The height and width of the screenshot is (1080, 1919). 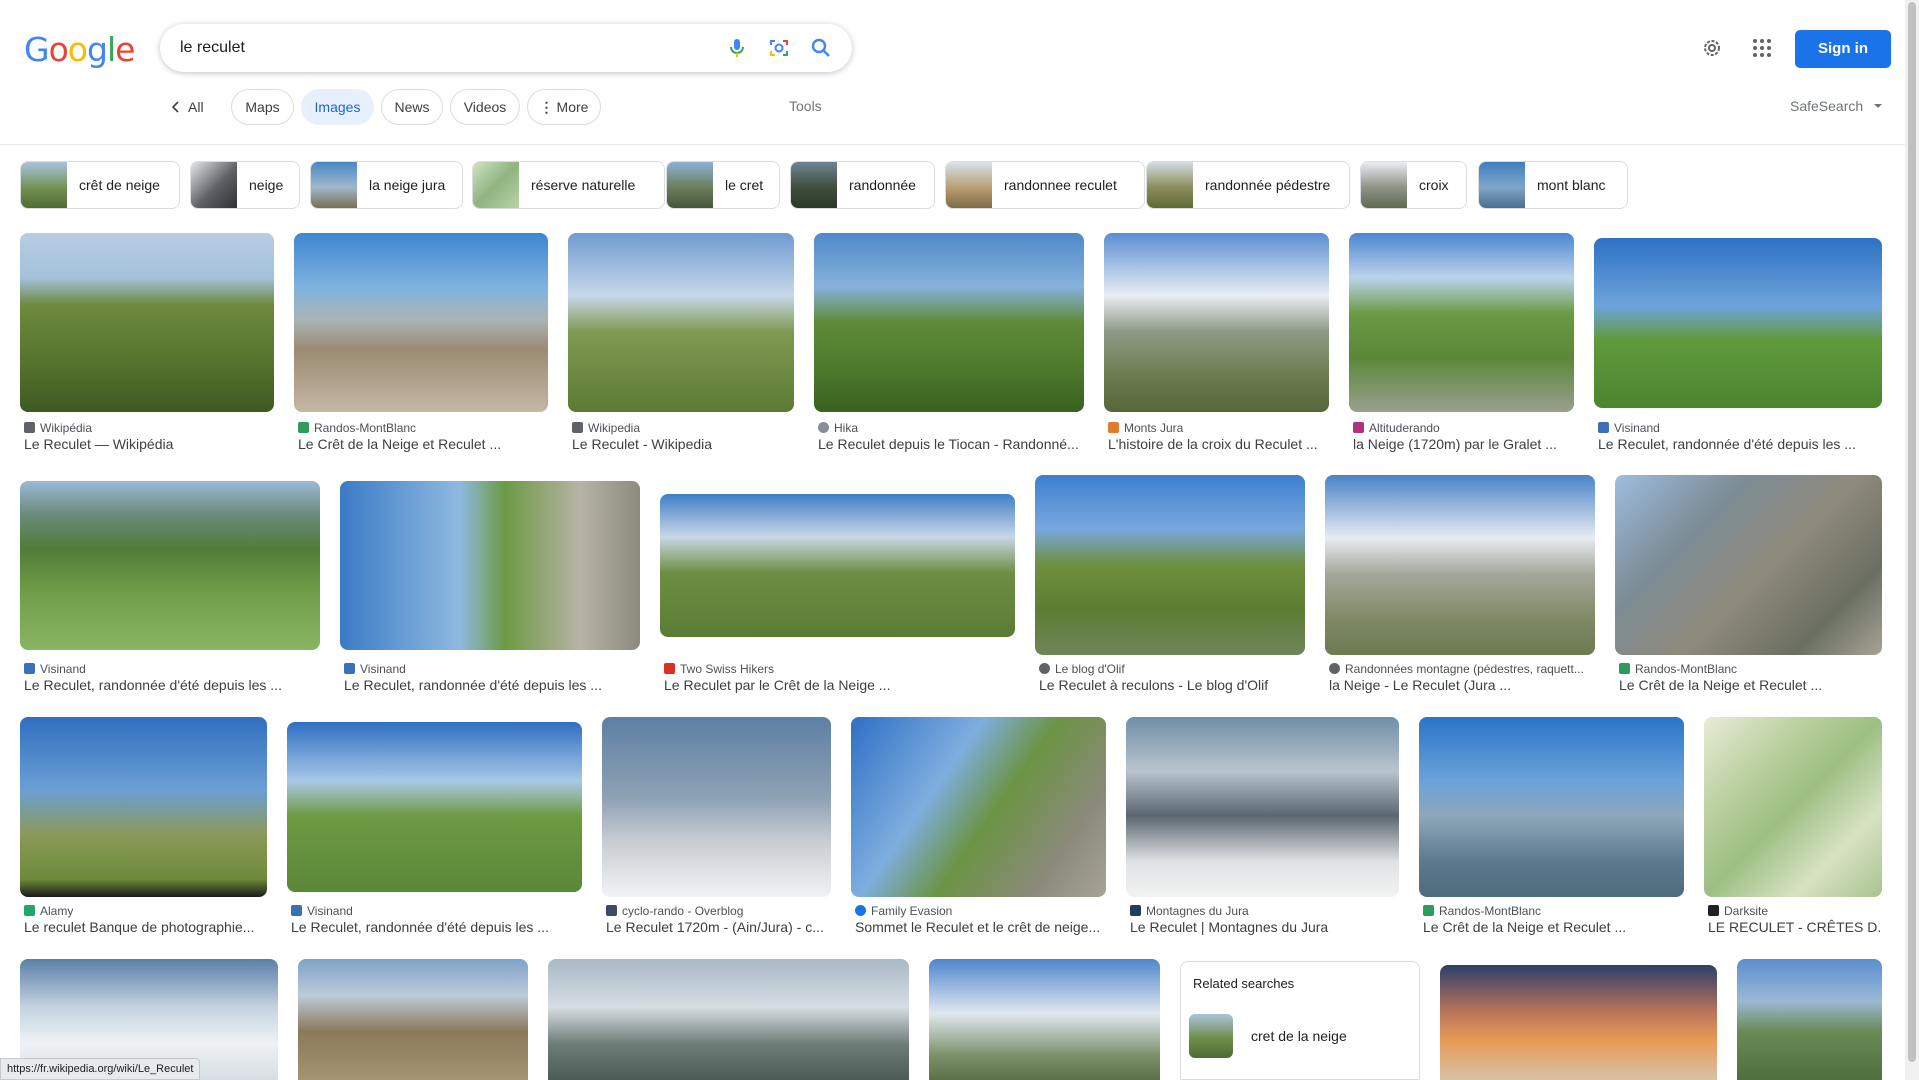 What do you see at coordinates (1264, 927) in the screenshot?
I see `result-title: Le Reculet | Montagnes du Jura` at bounding box center [1264, 927].